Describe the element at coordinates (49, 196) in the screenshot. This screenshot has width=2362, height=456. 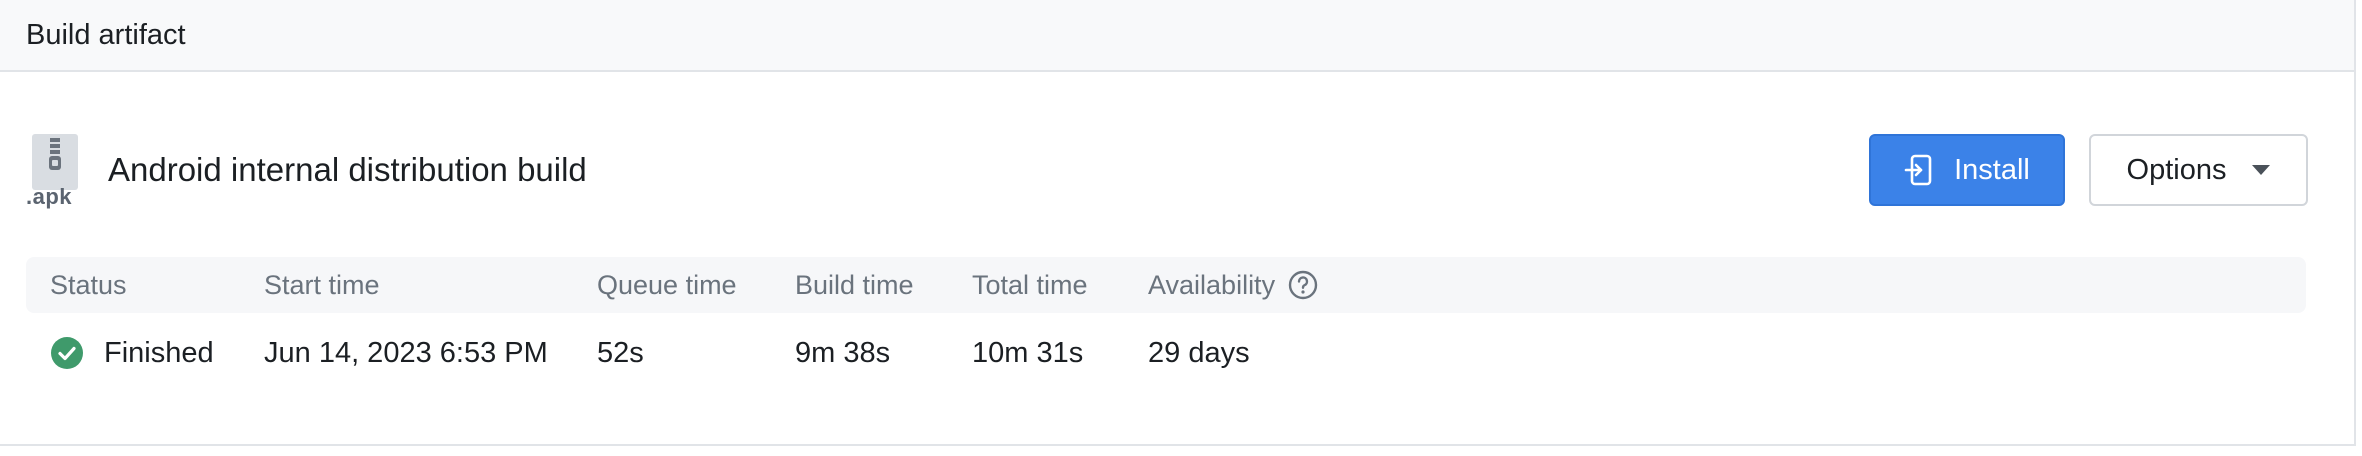
I see `file-extension: .apk` at that location.